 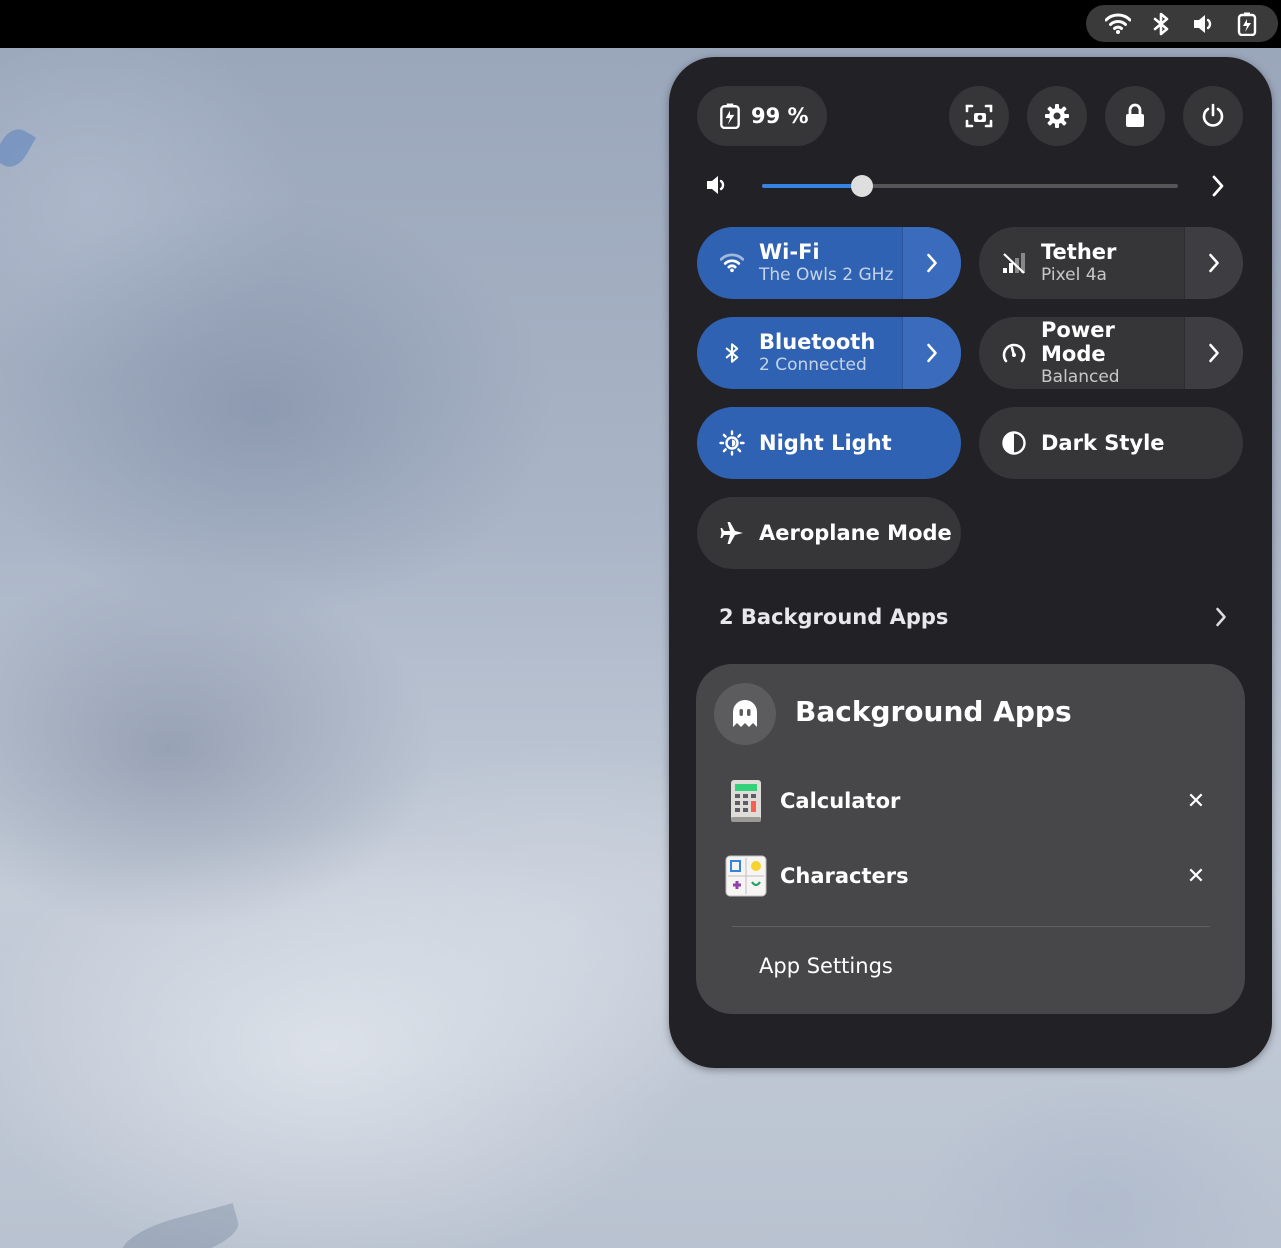 What do you see at coordinates (933, 711) in the screenshot?
I see `background-apps-title: Background Apps` at bounding box center [933, 711].